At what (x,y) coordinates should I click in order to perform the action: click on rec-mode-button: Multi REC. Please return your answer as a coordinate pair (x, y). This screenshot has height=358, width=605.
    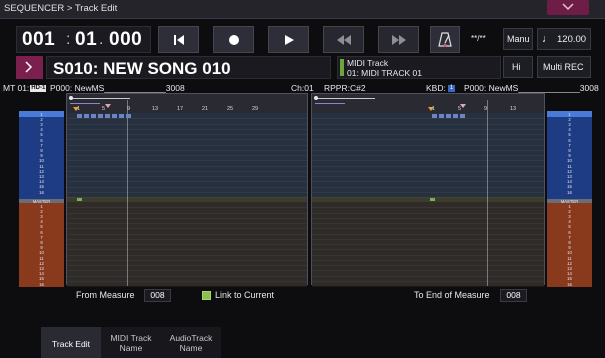
    Looking at the image, I should click on (564, 67).